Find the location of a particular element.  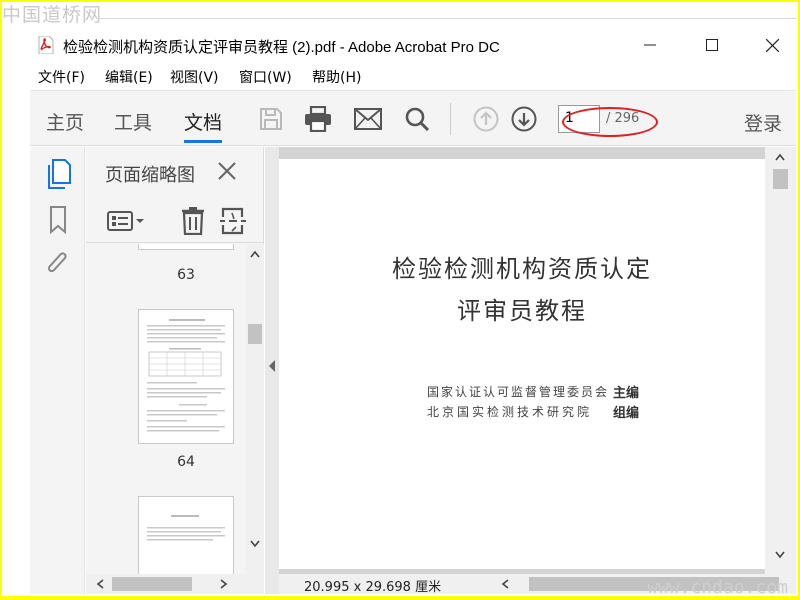

maximize-icon is located at coordinates (712, 45).